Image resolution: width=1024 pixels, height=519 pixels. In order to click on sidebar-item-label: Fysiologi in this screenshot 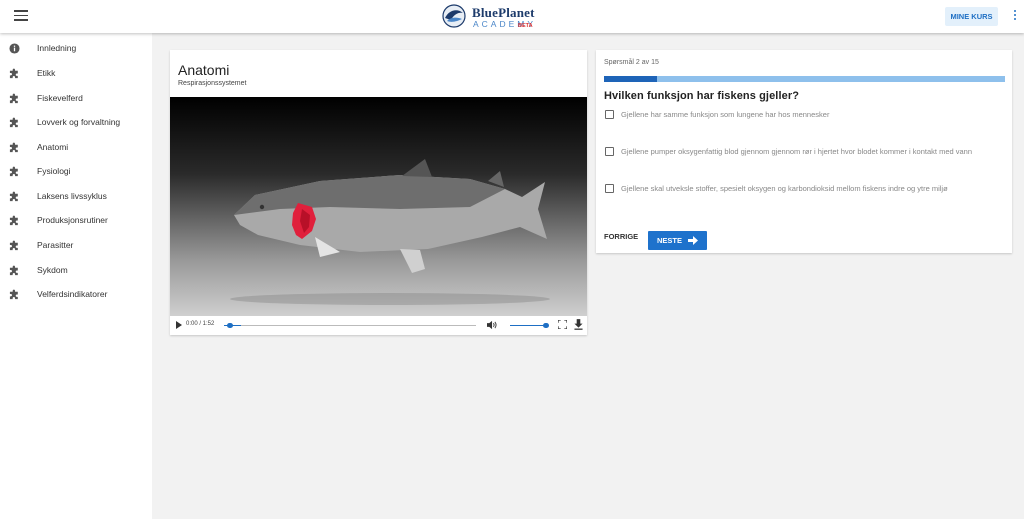, I will do `click(54, 171)`.